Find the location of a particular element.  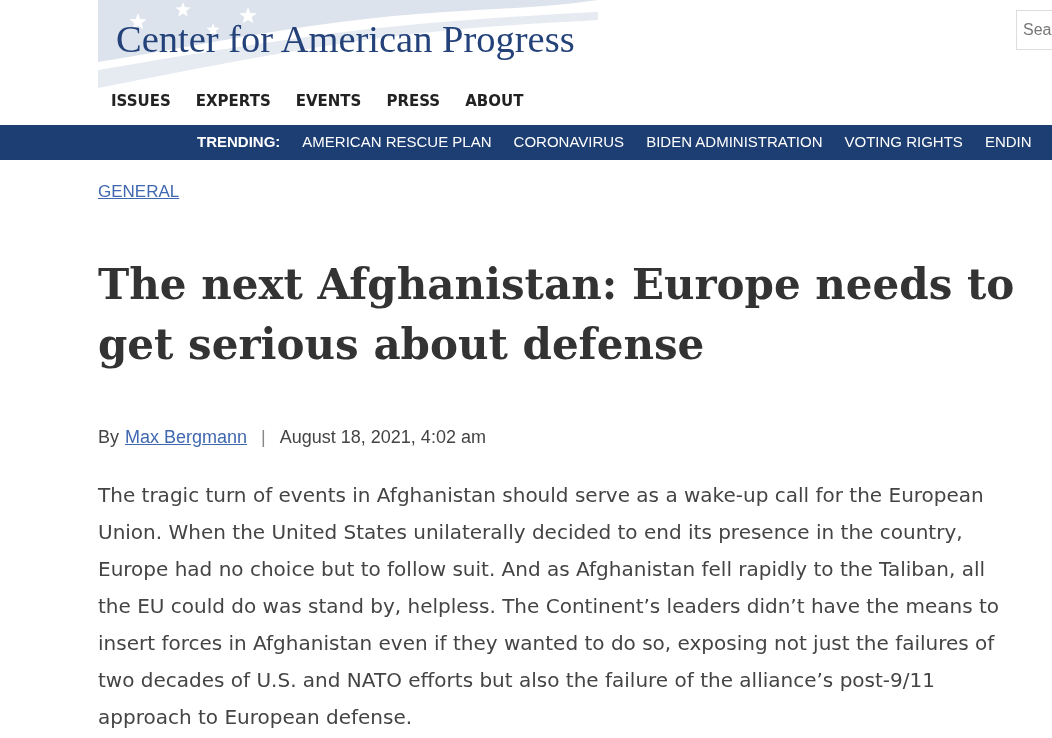

trending-link: BIDEN ADMINISTRATION is located at coordinates (734, 142).